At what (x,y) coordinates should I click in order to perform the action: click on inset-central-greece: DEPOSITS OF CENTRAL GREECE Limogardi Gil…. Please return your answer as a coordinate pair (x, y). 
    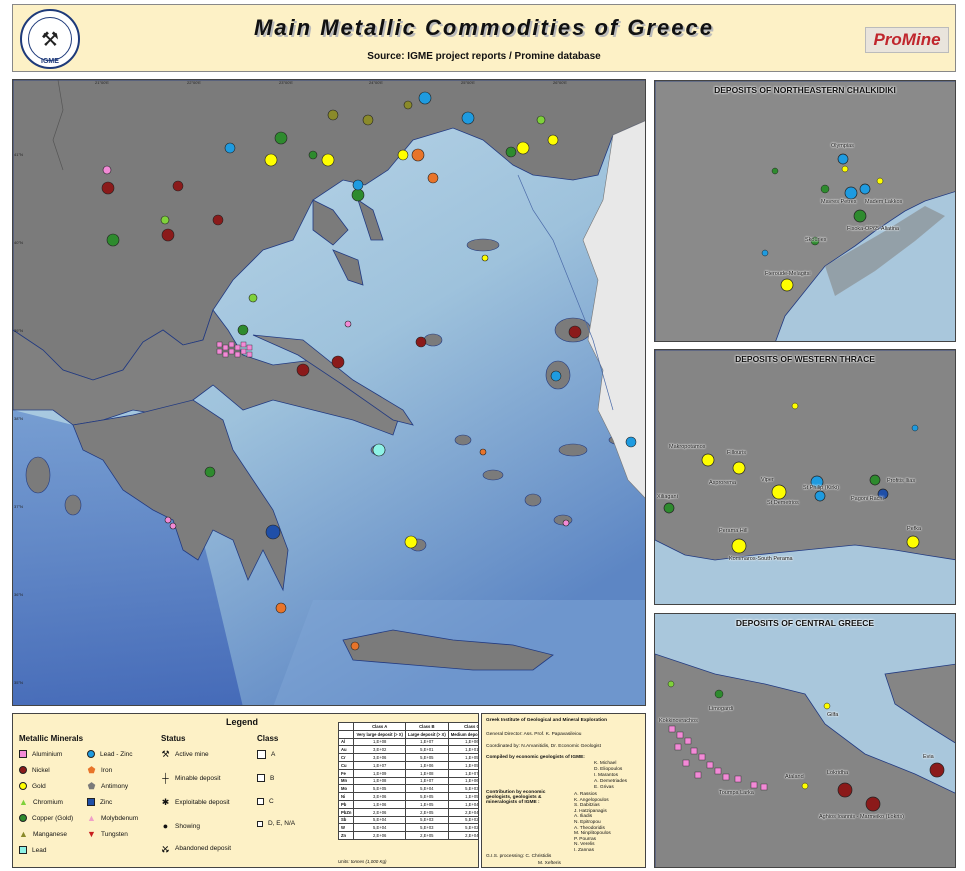
    Looking at the image, I should click on (805, 740).